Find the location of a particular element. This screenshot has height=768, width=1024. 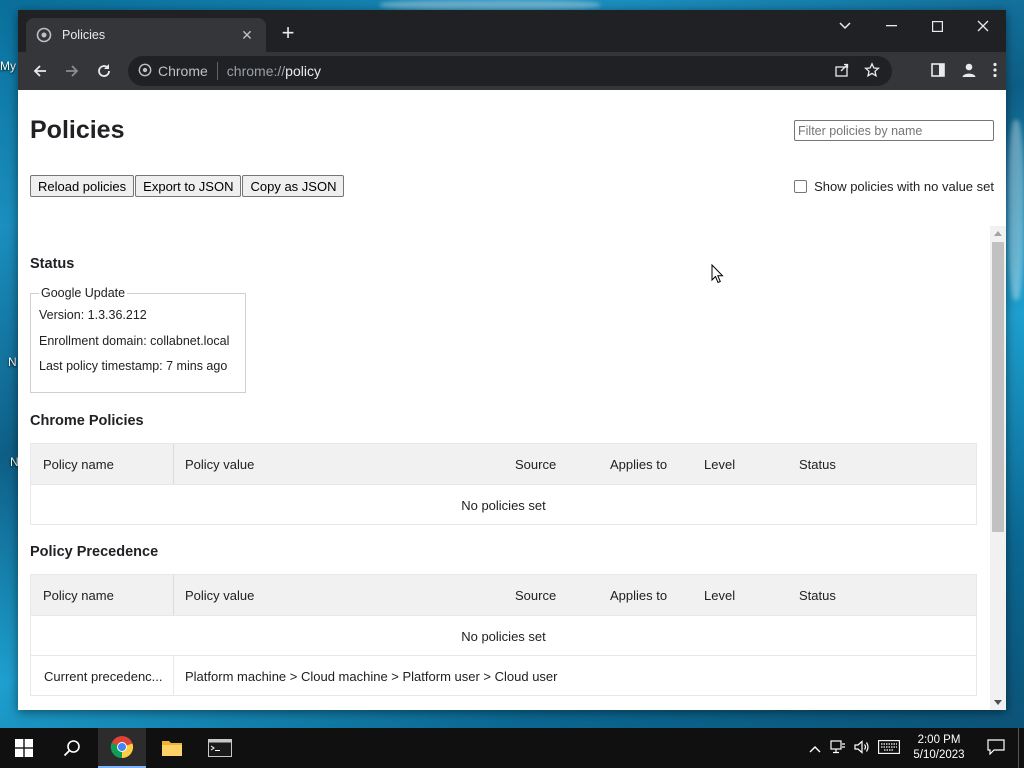

search-button is located at coordinates (72, 748).